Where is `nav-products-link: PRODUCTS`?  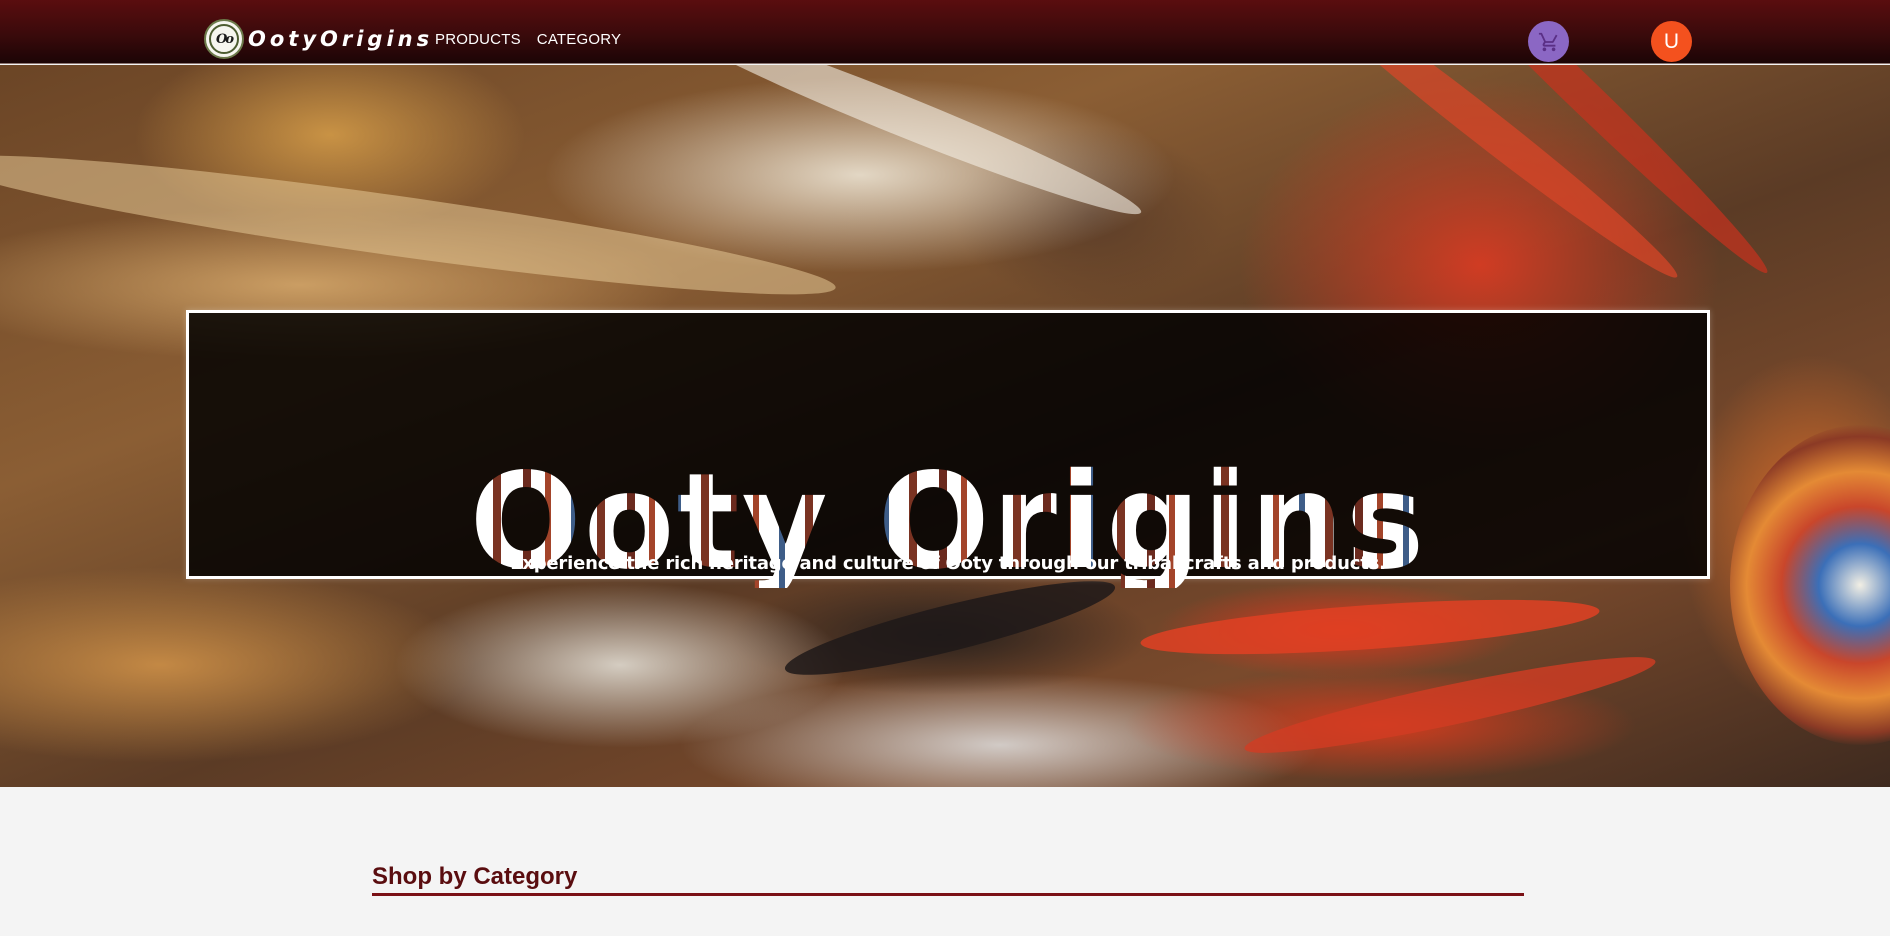 nav-products-link: PRODUCTS is located at coordinates (478, 39).